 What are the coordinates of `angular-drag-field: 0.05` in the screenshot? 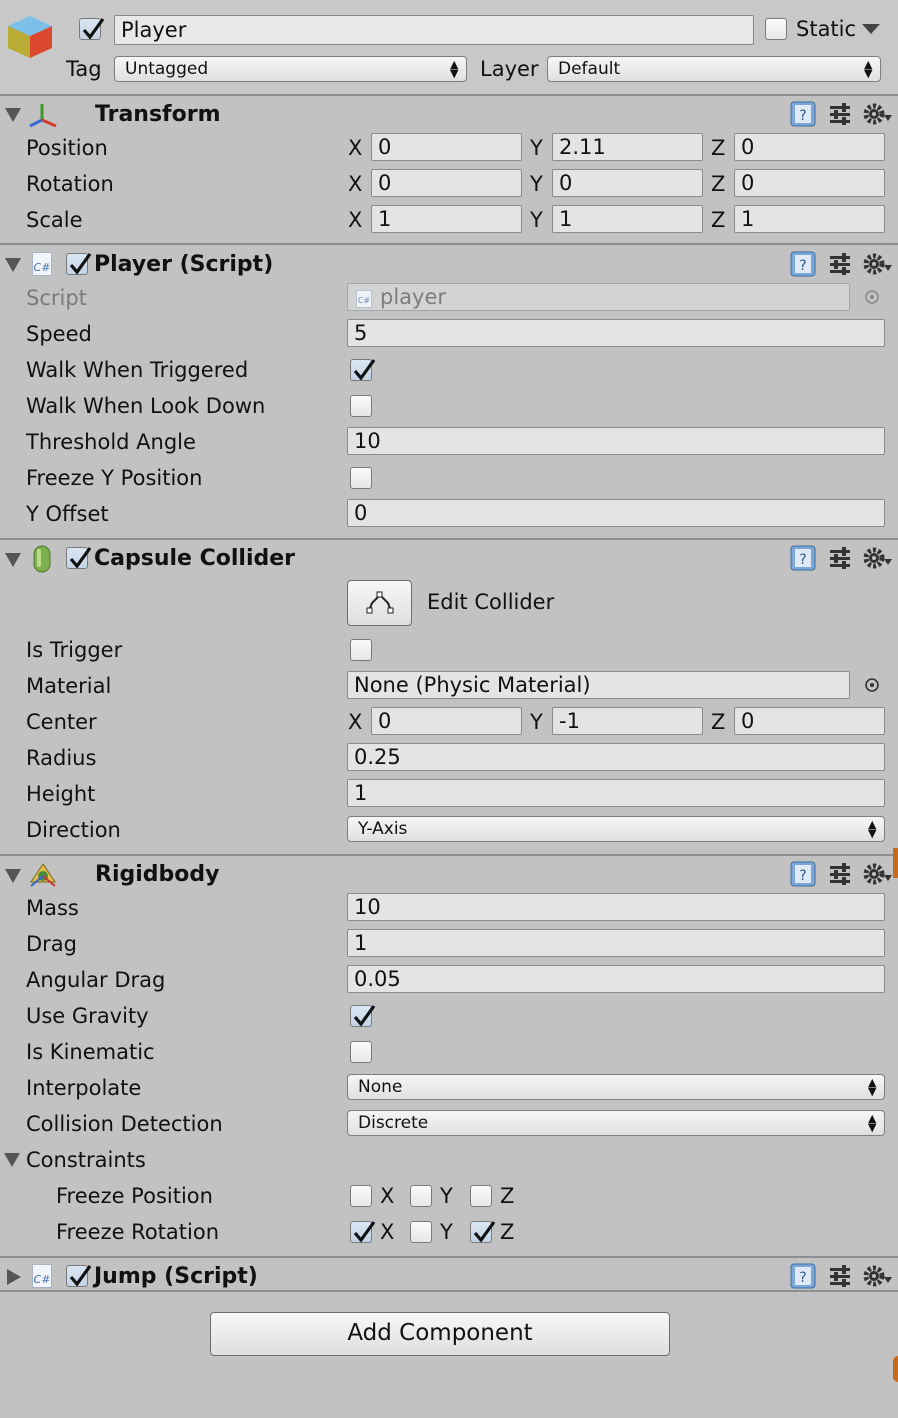 It's located at (616, 979).